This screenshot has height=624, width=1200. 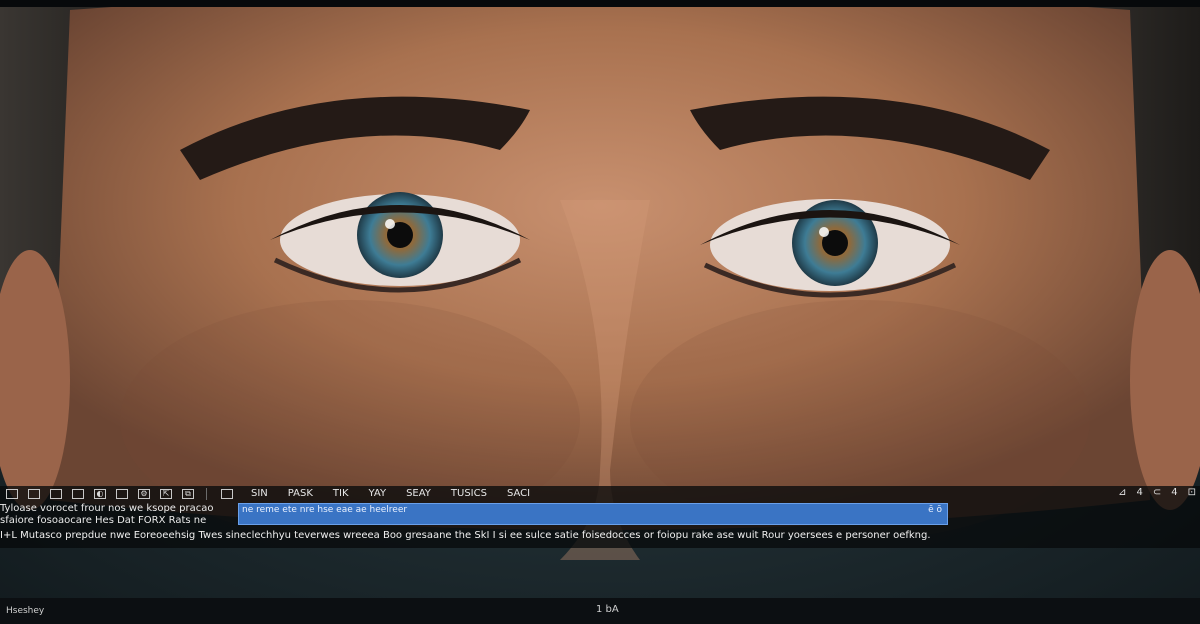 What do you see at coordinates (325, 510) in the screenshot?
I see `selected-text: ne reme ete nre hse eae ae heelreer` at bounding box center [325, 510].